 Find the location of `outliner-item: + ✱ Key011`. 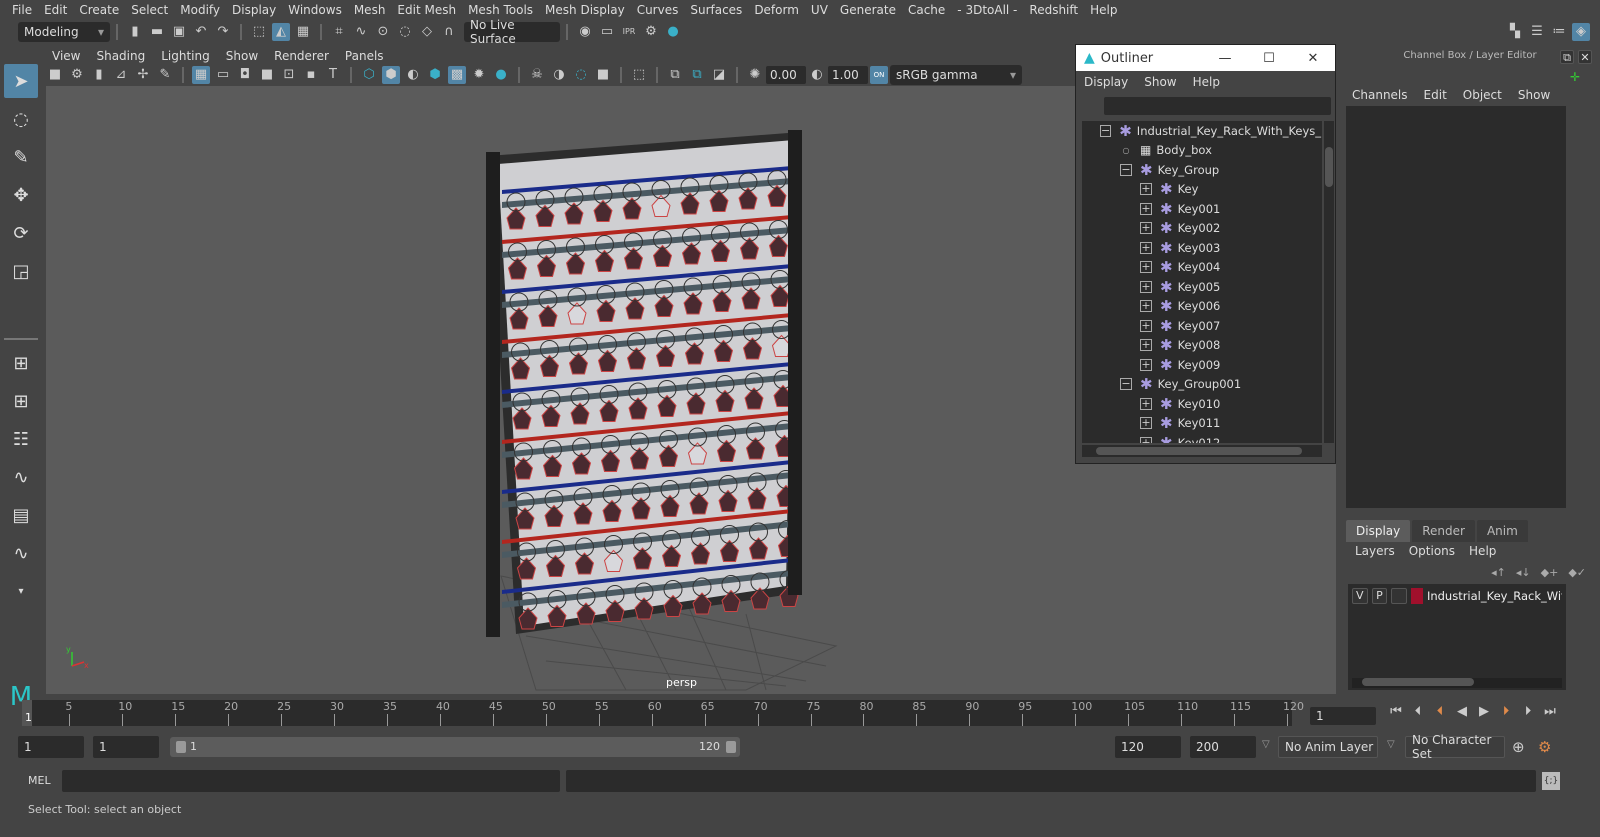

outliner-item: + ✱ Key011 is located at coordinates (1202, 424).